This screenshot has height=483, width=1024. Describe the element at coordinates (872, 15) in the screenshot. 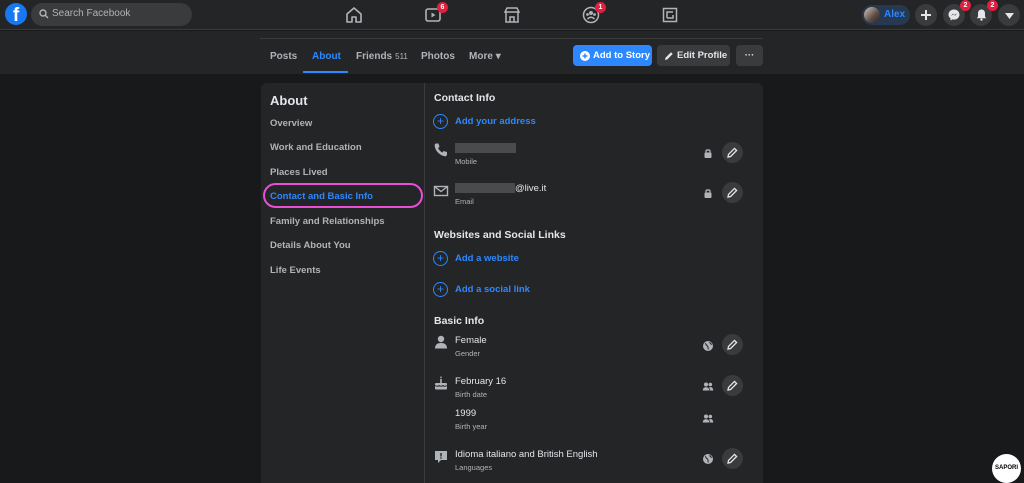

I see `avatar` at that location.